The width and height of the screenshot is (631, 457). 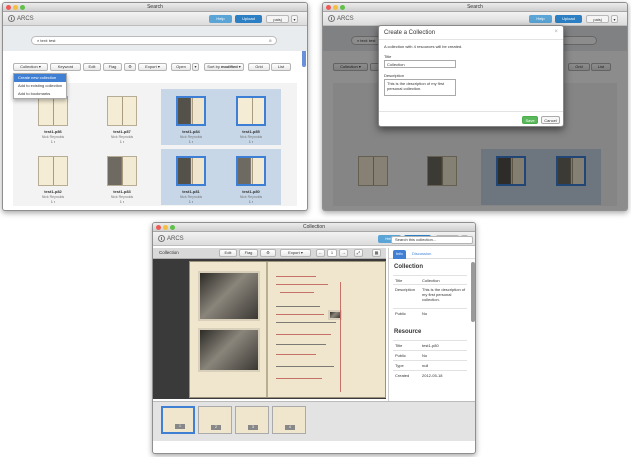 I want to click on page-thumbnail: 4, so click(x=289, y=420).